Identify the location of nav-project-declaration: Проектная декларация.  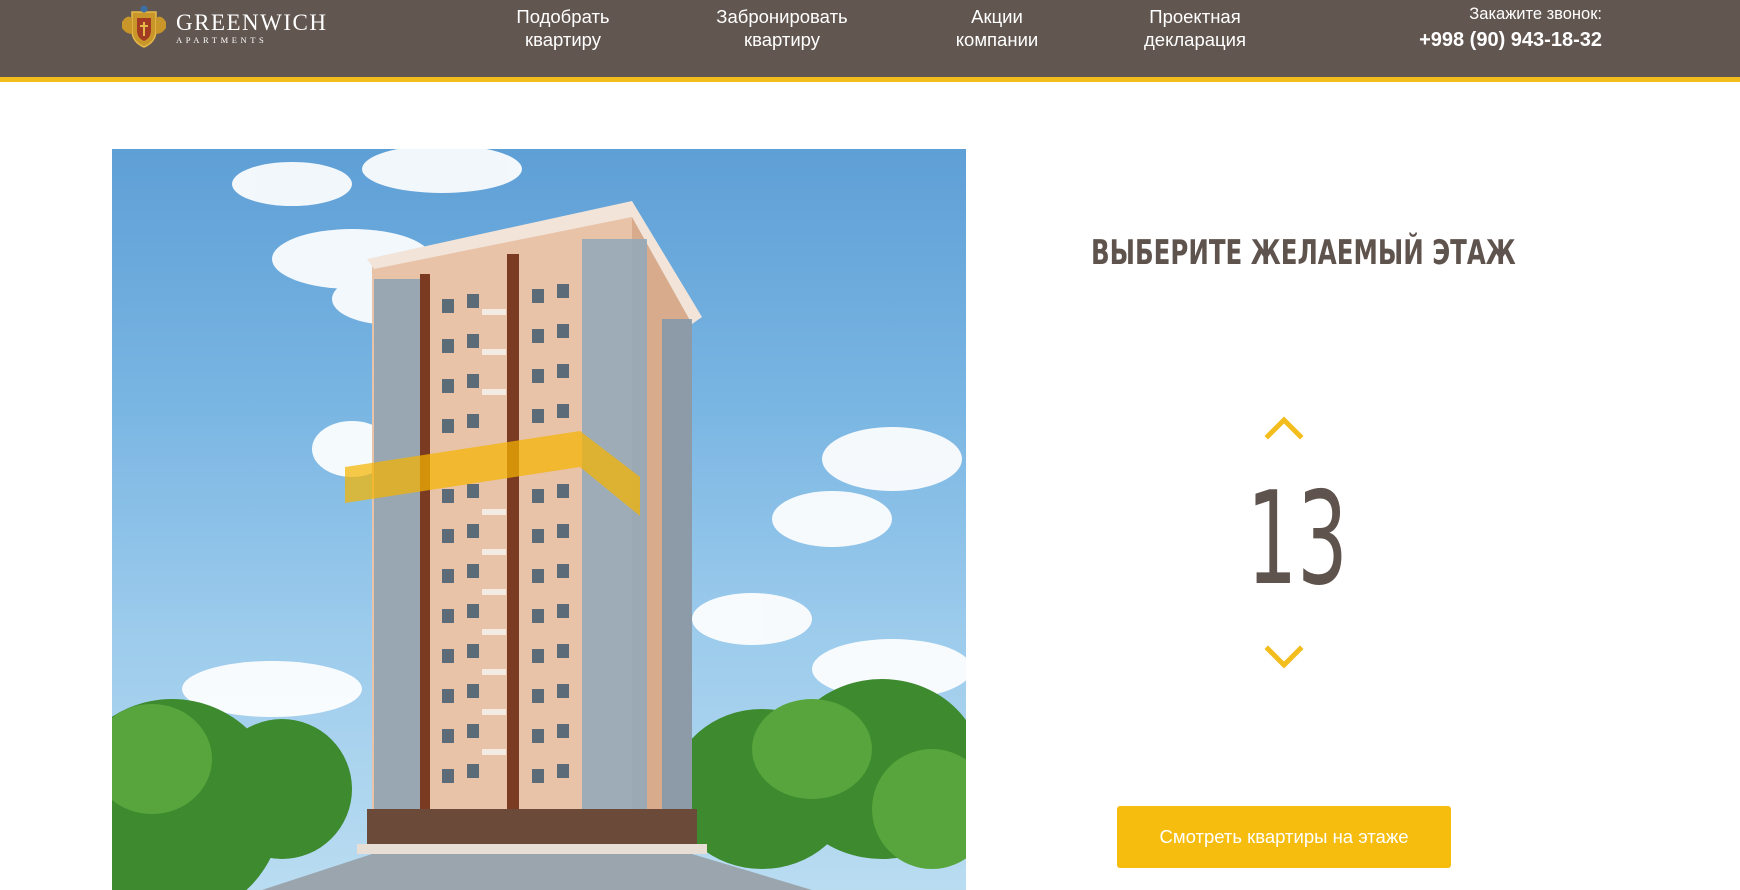
(1195, 28).